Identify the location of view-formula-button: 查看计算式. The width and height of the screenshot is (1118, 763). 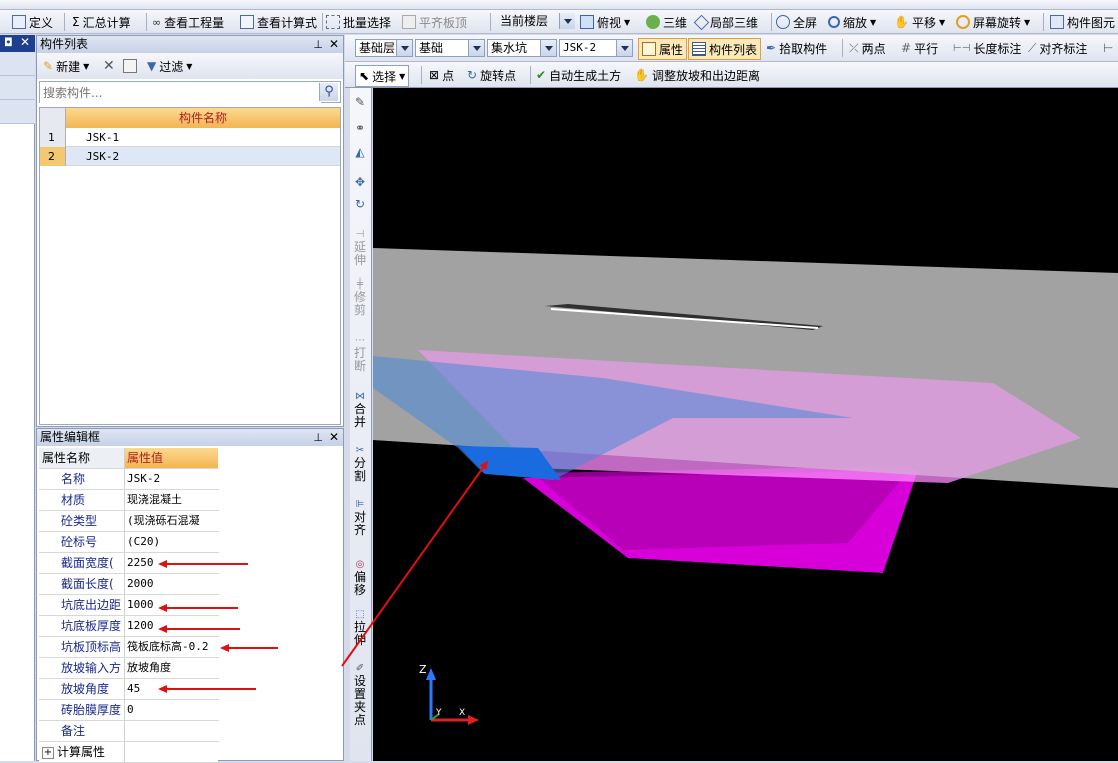
(278, 22).